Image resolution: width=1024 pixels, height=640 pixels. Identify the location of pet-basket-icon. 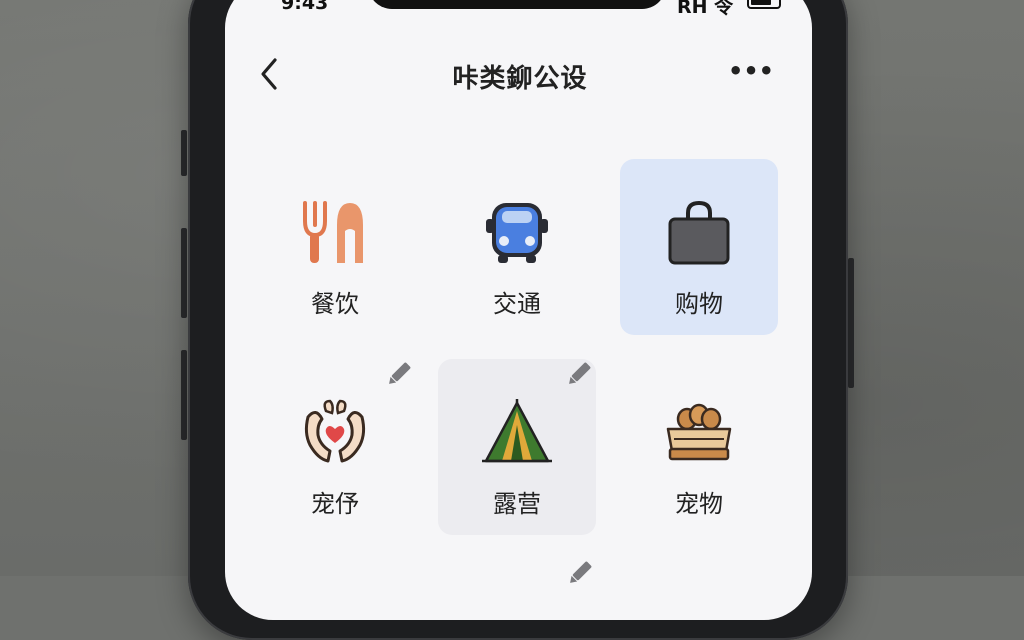
(699, 432).